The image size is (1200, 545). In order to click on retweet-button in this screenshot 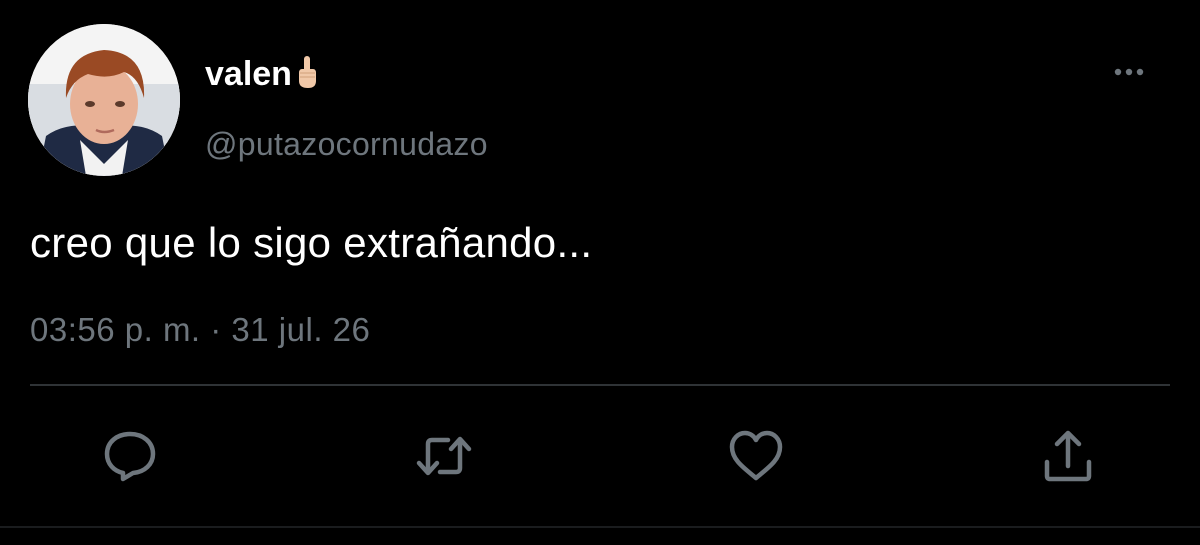, I will do `click(444, 456)`.